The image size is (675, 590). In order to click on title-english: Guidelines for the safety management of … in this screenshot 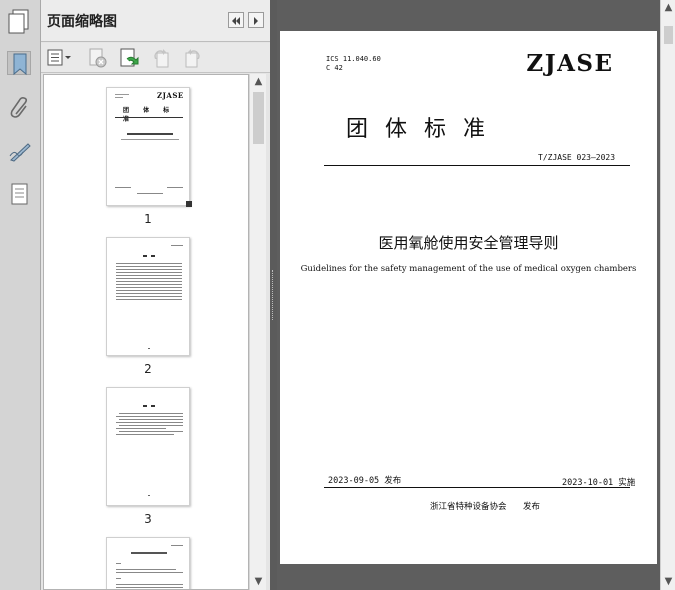, I will do `click(468, 269)`.